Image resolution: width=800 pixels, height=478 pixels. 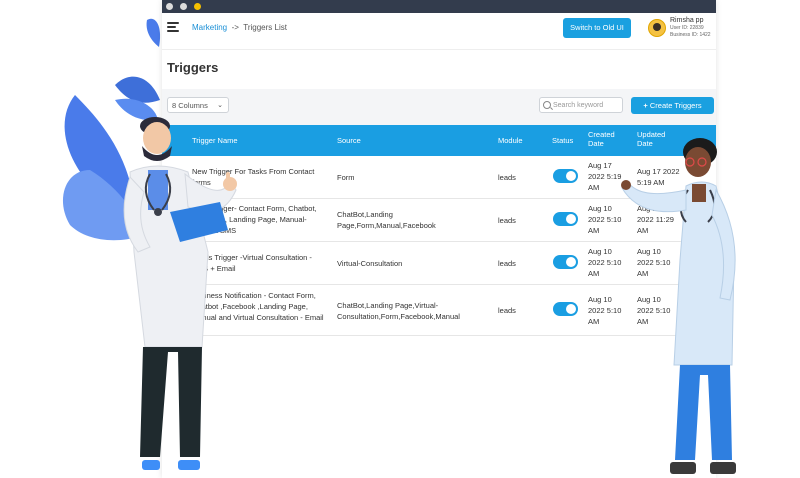 What do you see at coordinates (657, 28) in the screenshot?
I see `avatar` at bounding box center [657, 28].